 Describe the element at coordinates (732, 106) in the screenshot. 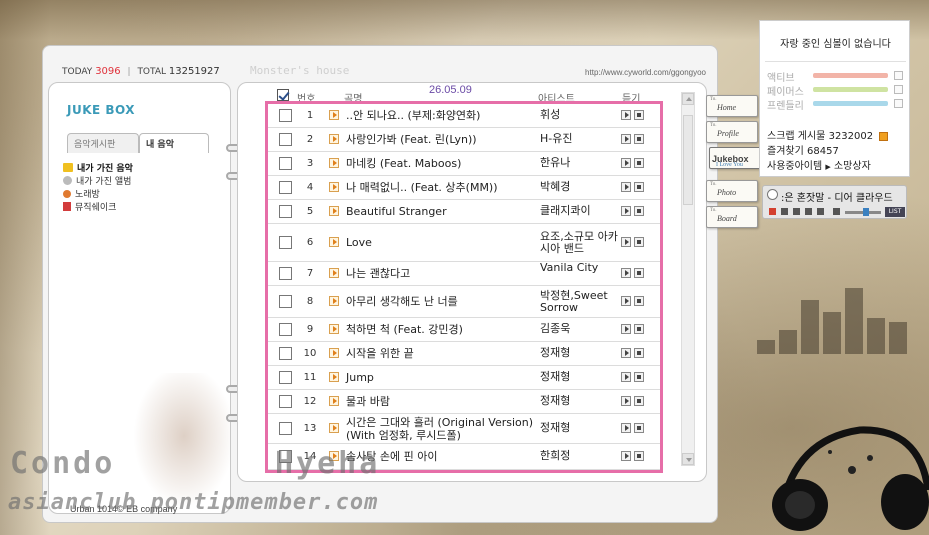

I see `nav-tab-home: To. Home` at that location.